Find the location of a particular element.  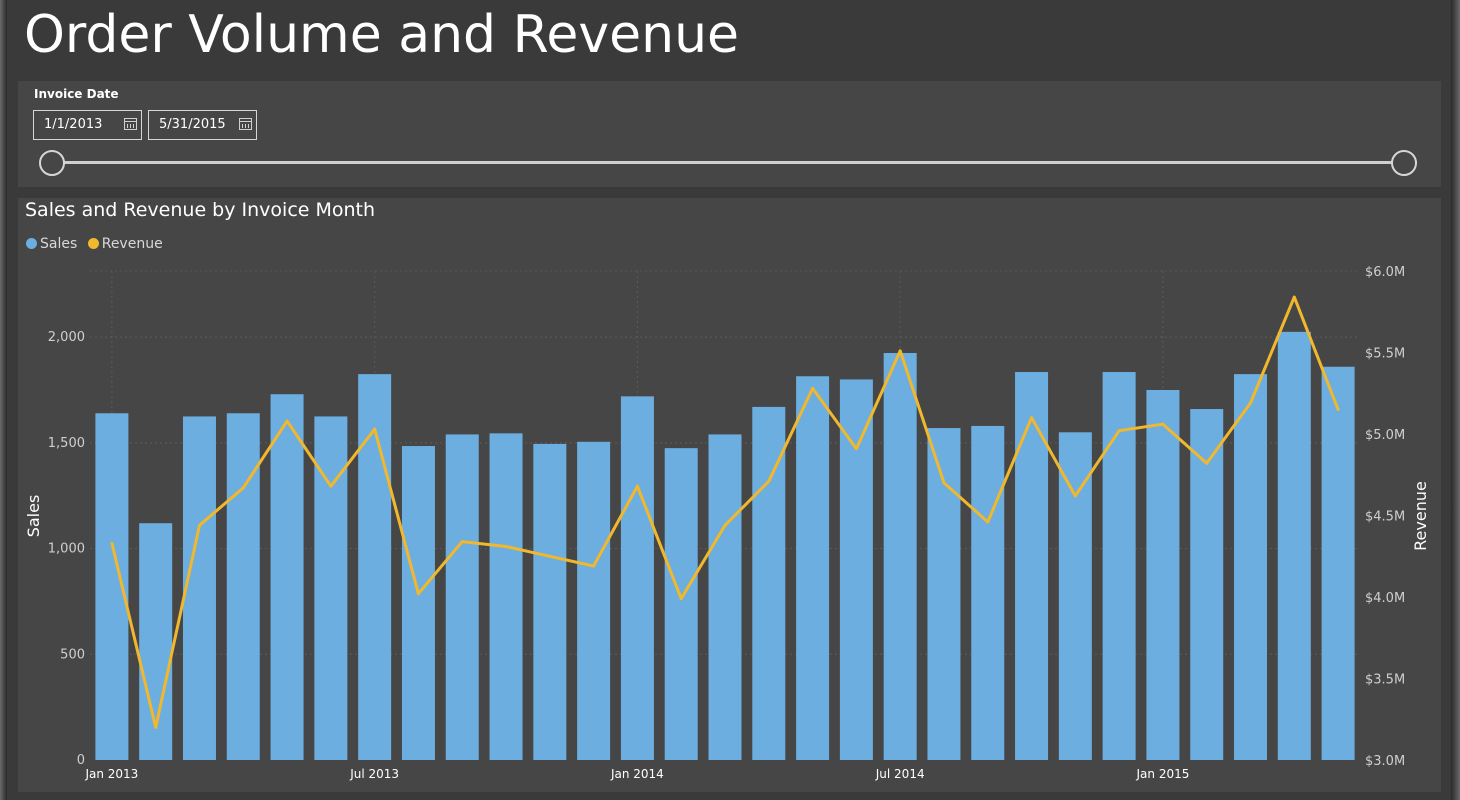

y-axis-title: Sales is located at coordinates (33, 516).